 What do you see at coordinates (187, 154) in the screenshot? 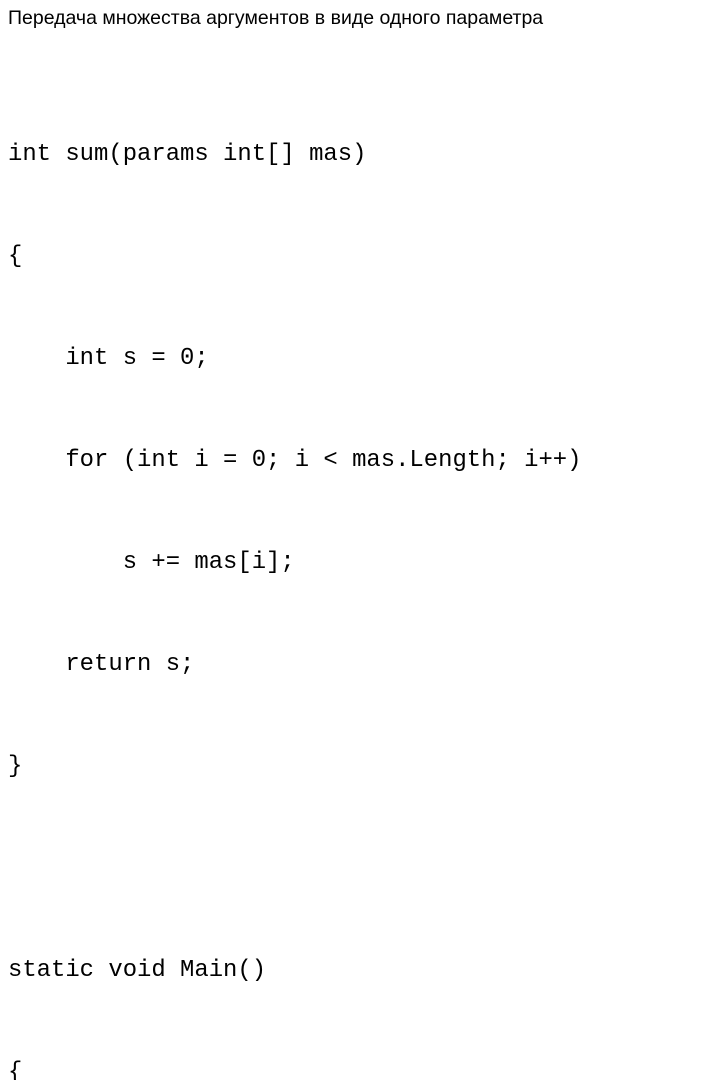
I see `code-line: int sum(params int[] mas)` at bounding box center [187, 154].